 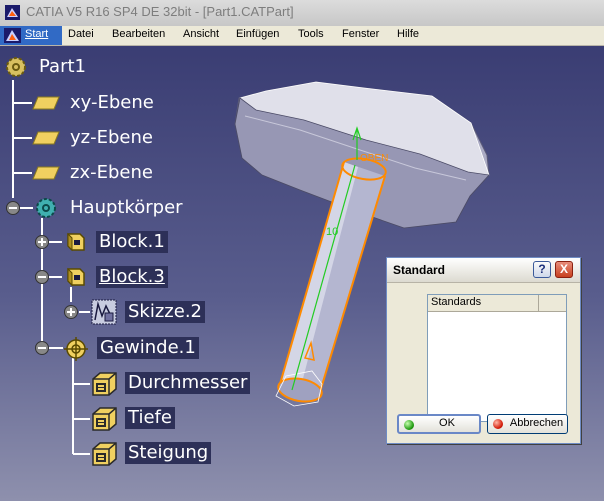 What do you see at coordinates (16, 67) in the screenshot?
I see `gear-icon` at bounding box center [16, 67].